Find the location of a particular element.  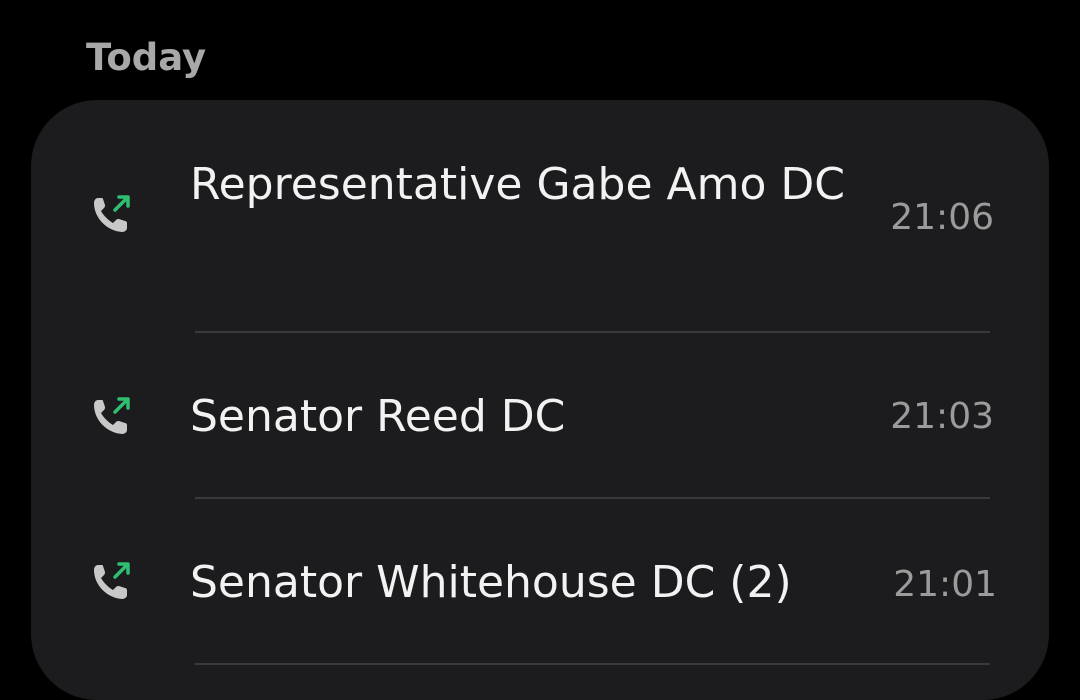

call-time: 21:03 is located at coordinates (942, 416).